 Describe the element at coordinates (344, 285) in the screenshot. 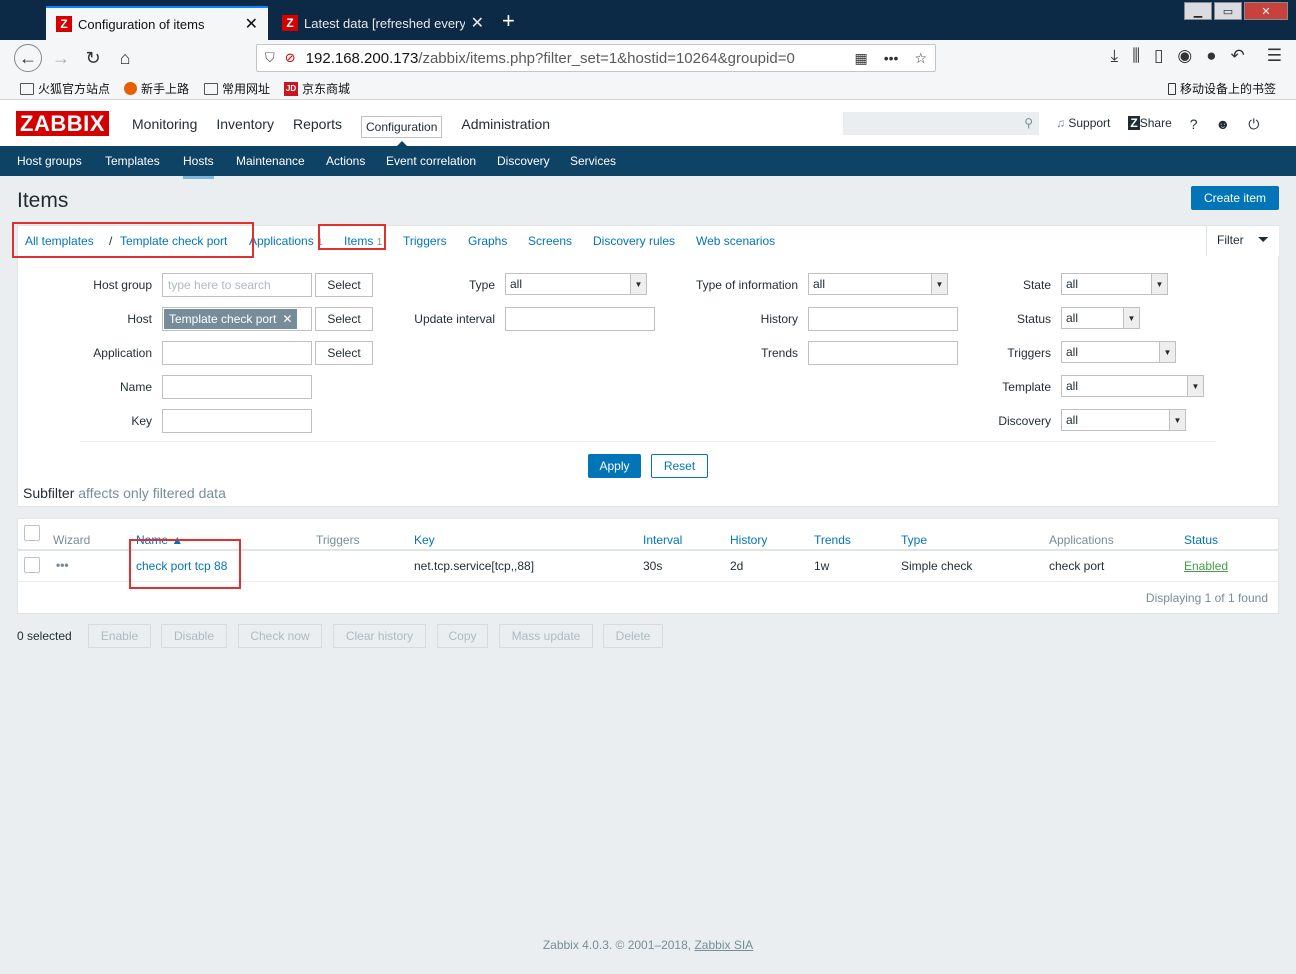

I see `host-group-select-button: Select` at that location.